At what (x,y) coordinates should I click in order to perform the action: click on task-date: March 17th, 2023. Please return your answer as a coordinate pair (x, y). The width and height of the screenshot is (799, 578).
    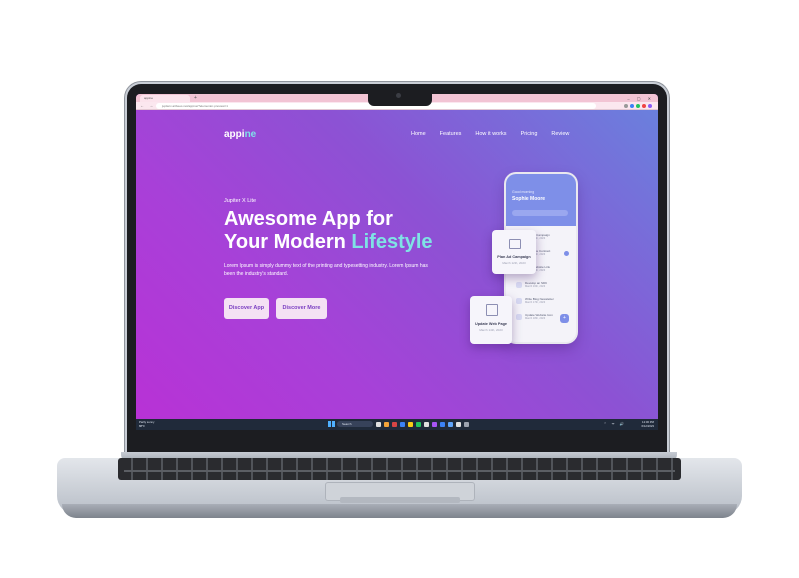
    Looking at the image, I should click on (535, 302).